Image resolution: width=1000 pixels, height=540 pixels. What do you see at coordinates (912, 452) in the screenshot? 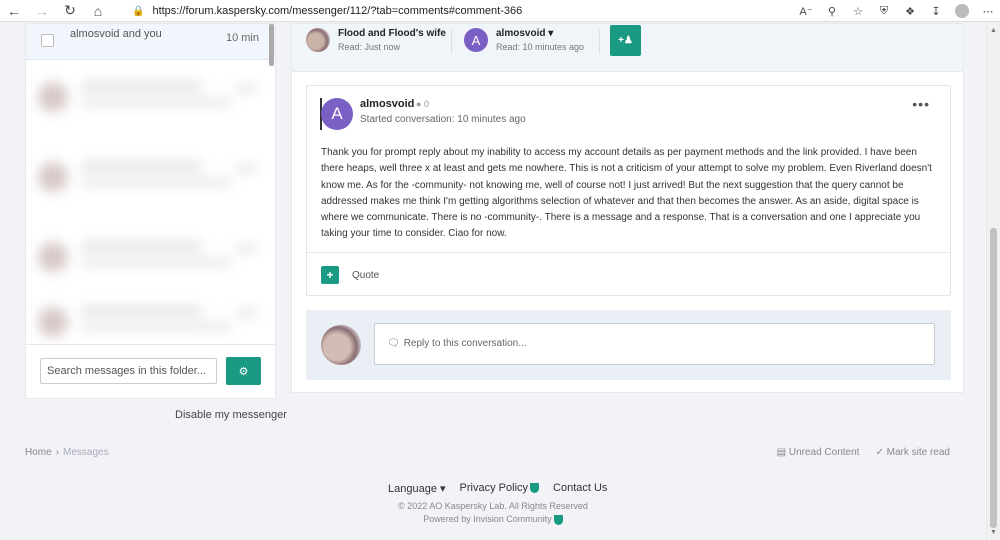
I see `mark-site-read-link: ✓ Mark site read` at bounding box center [912, 452].